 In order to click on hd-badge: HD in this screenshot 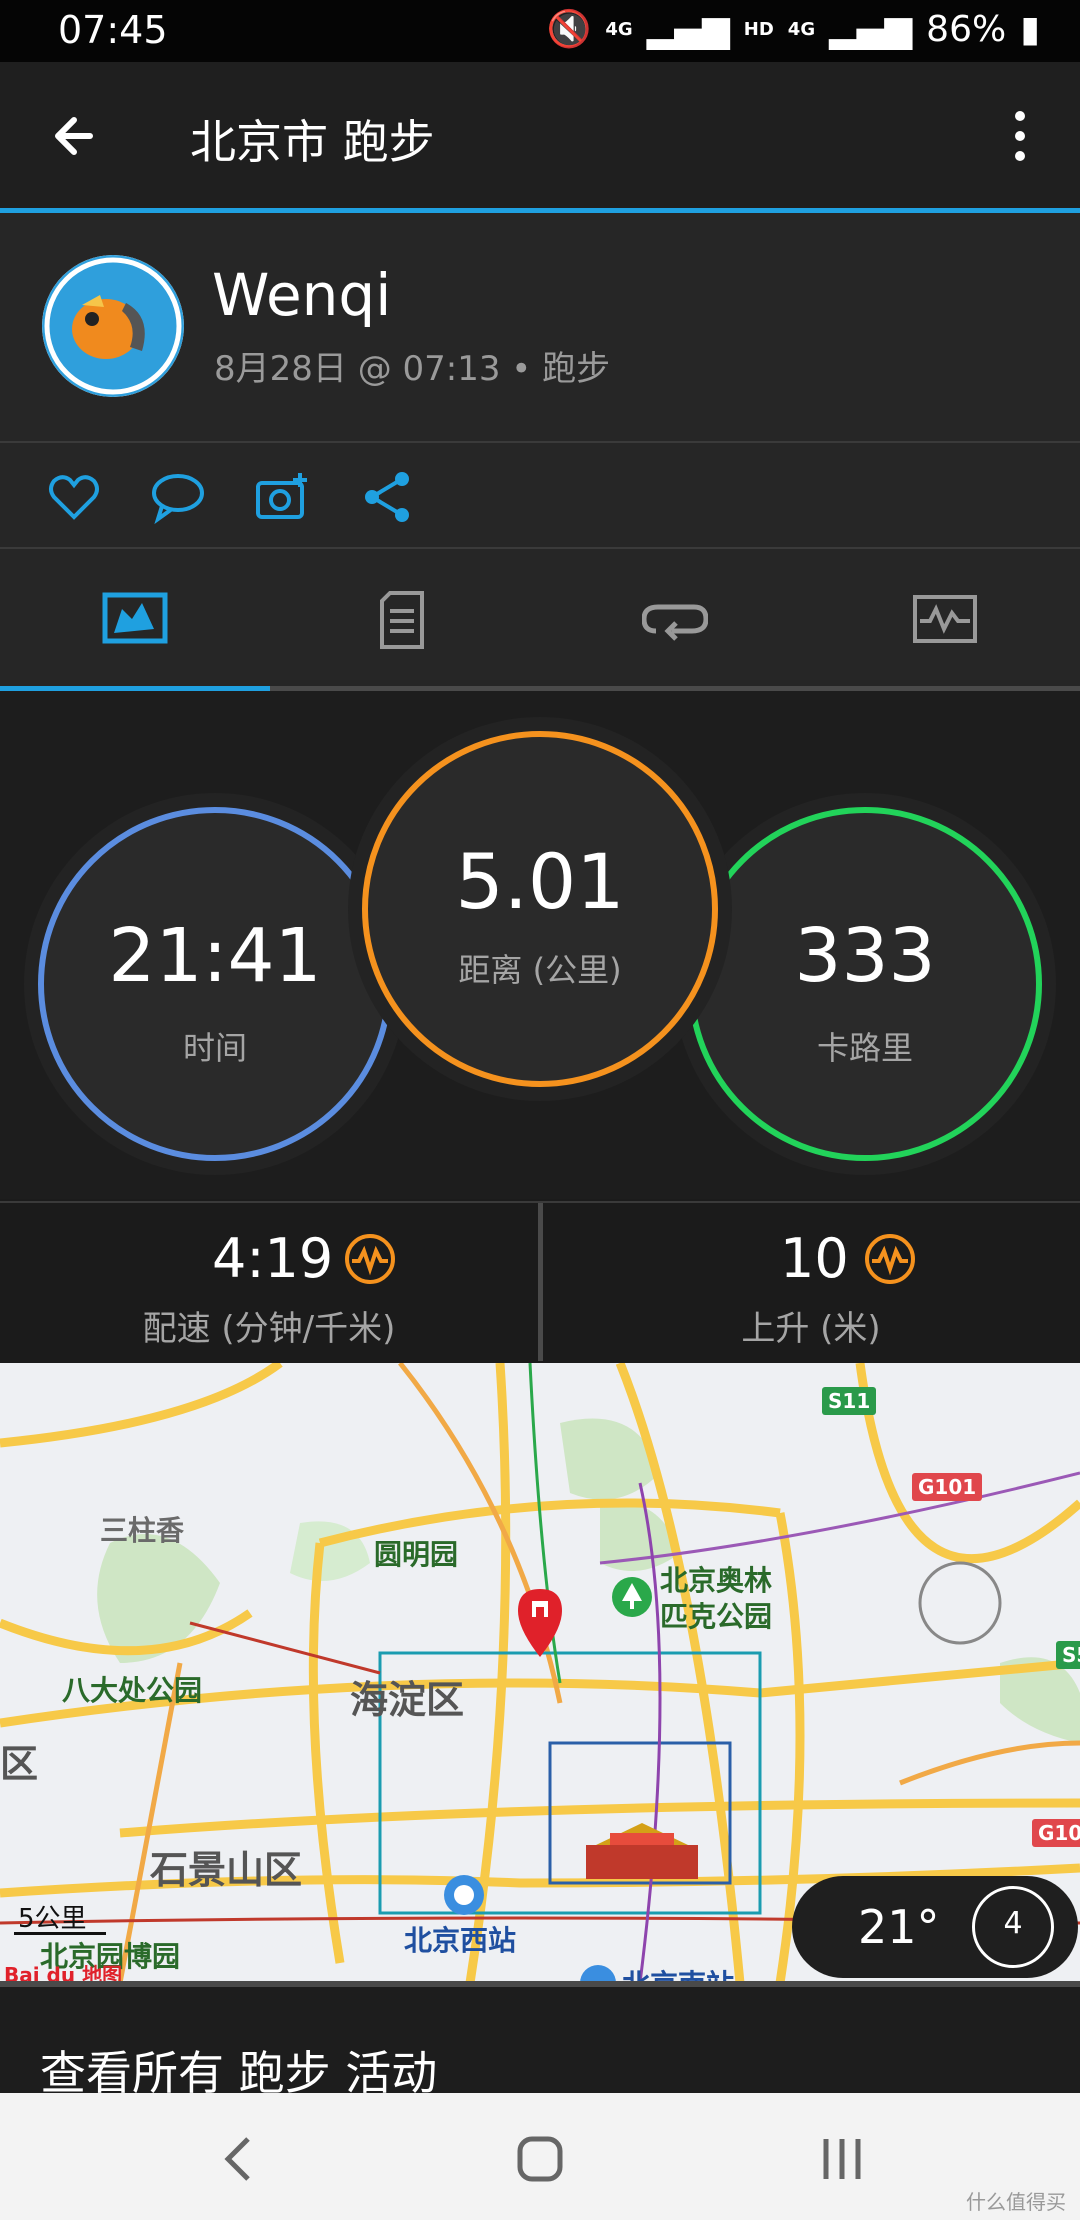, I will do `click(758, 29)`.